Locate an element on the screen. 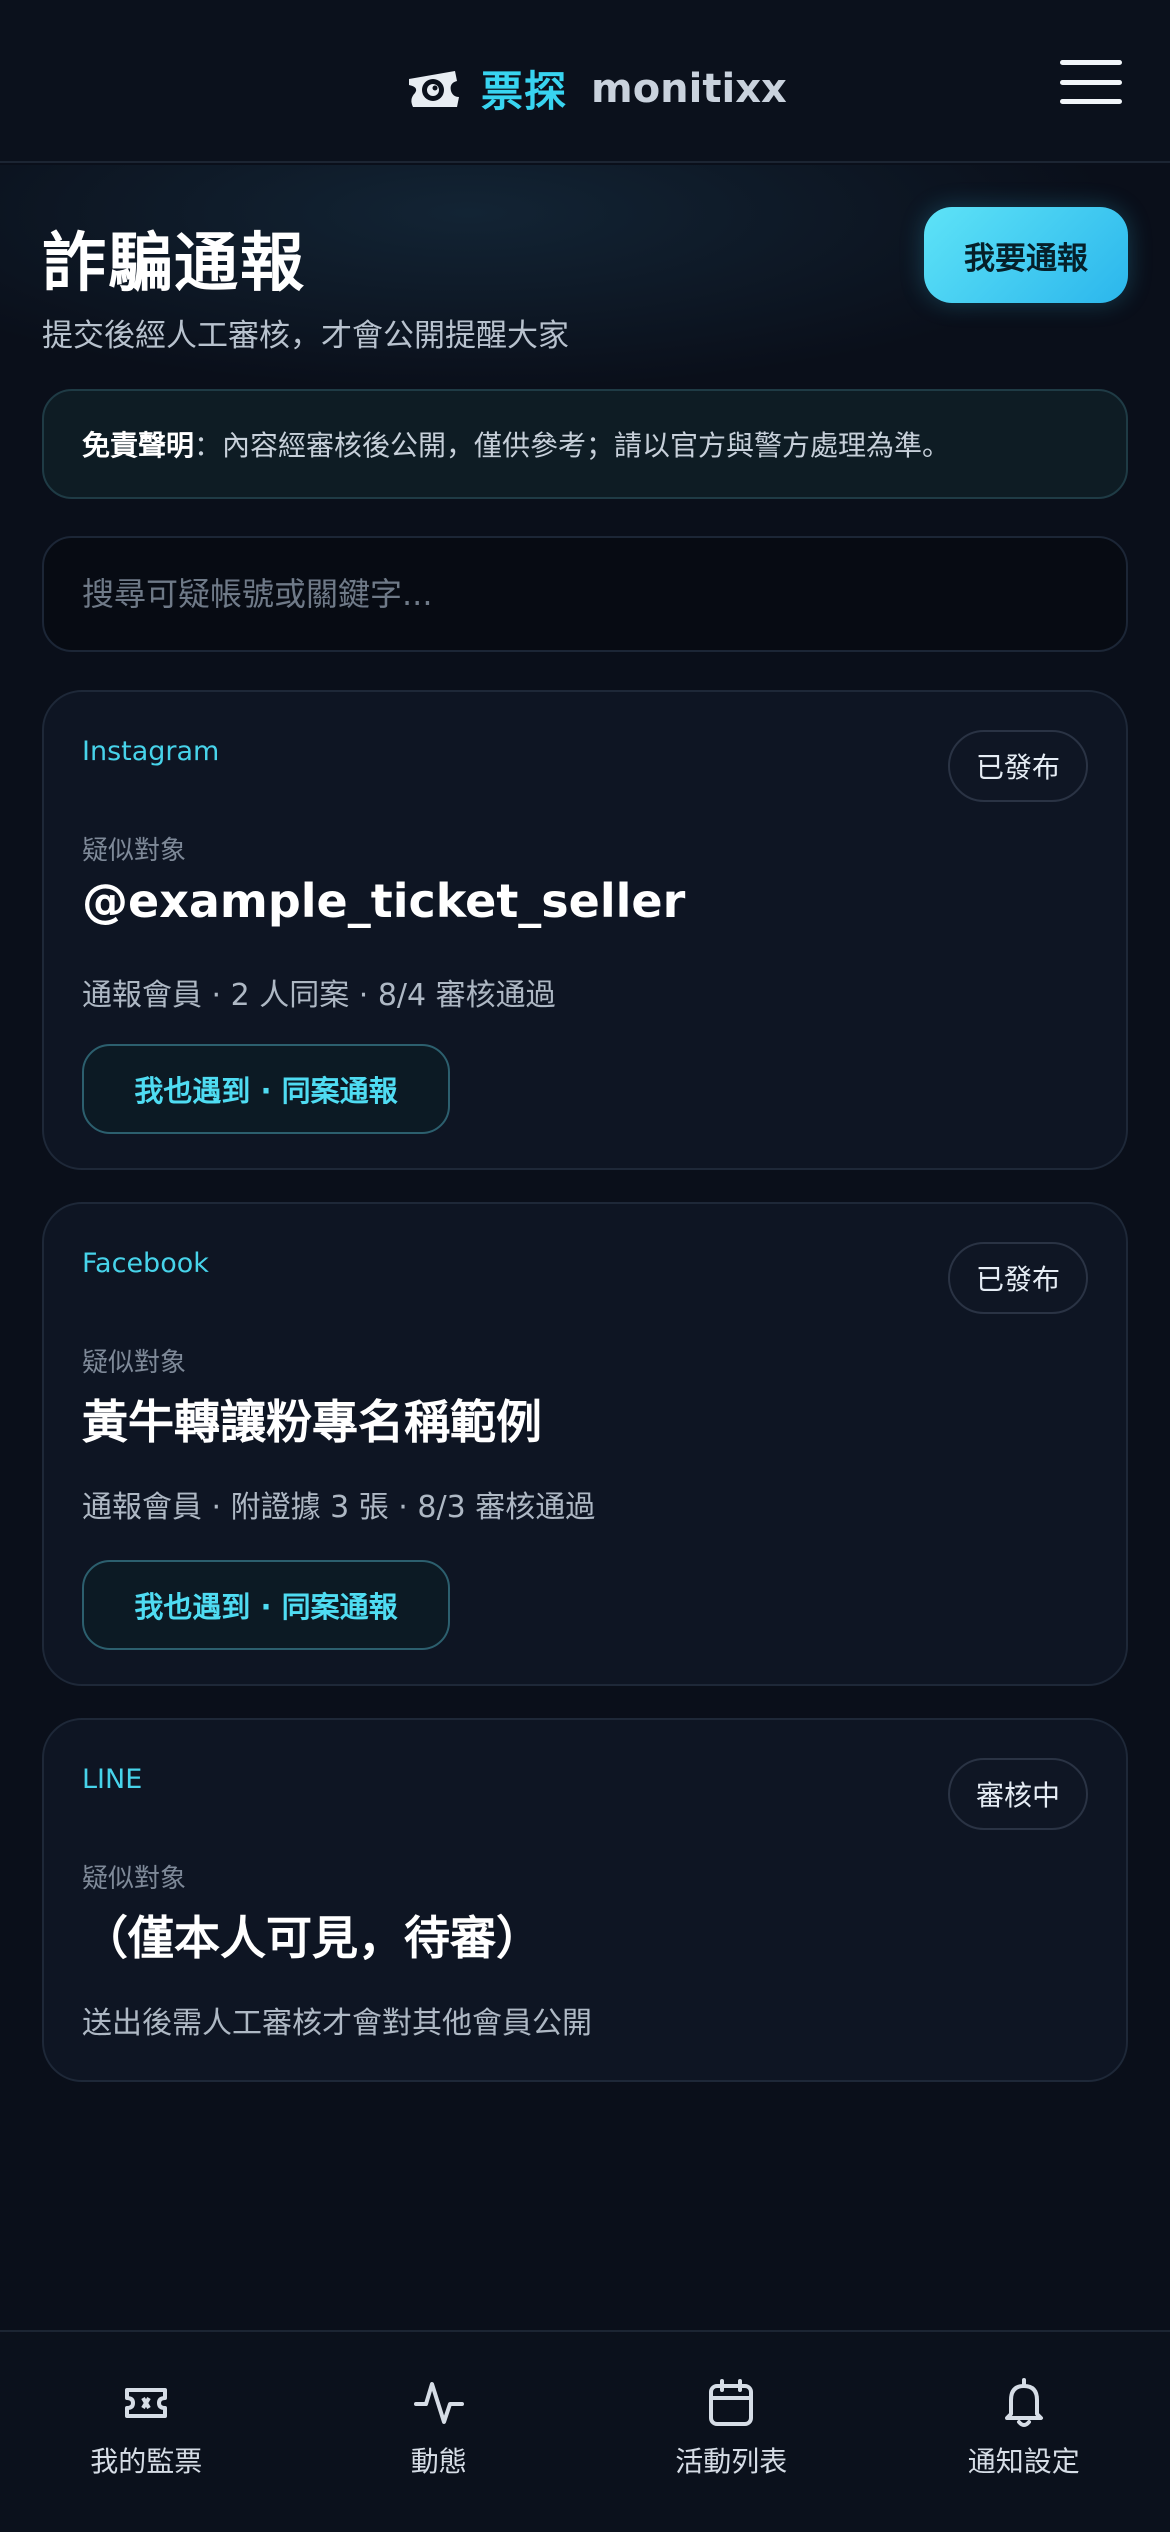  nav-label: 通知設定 is located at coordinates (1023, 2461).